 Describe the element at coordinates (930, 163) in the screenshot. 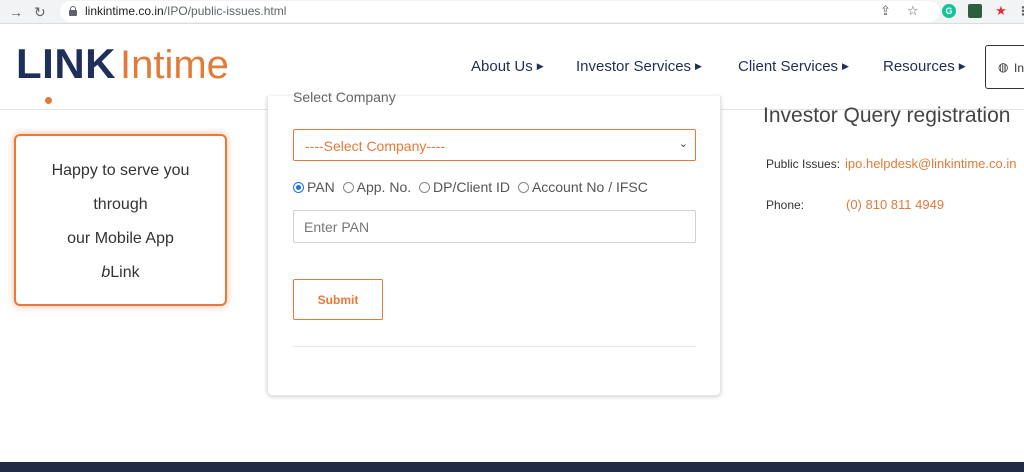

I see `public-issues-email-link: ipo.helpdesk@linkintime.co.in` at that location.